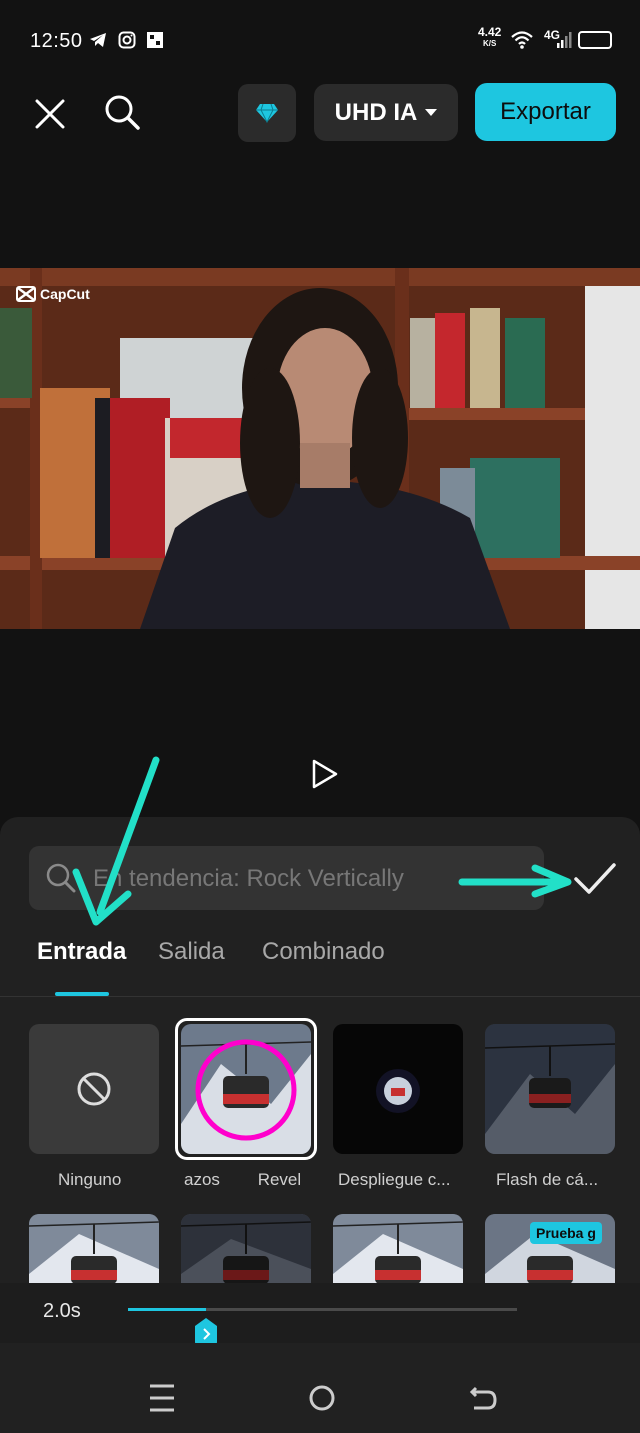 Image resolution: width=640 pixels, height=1433 pixels. Describe the element at coordinates (26, 294) in the screenshot. I see `capcut-logo-icon` at that location.